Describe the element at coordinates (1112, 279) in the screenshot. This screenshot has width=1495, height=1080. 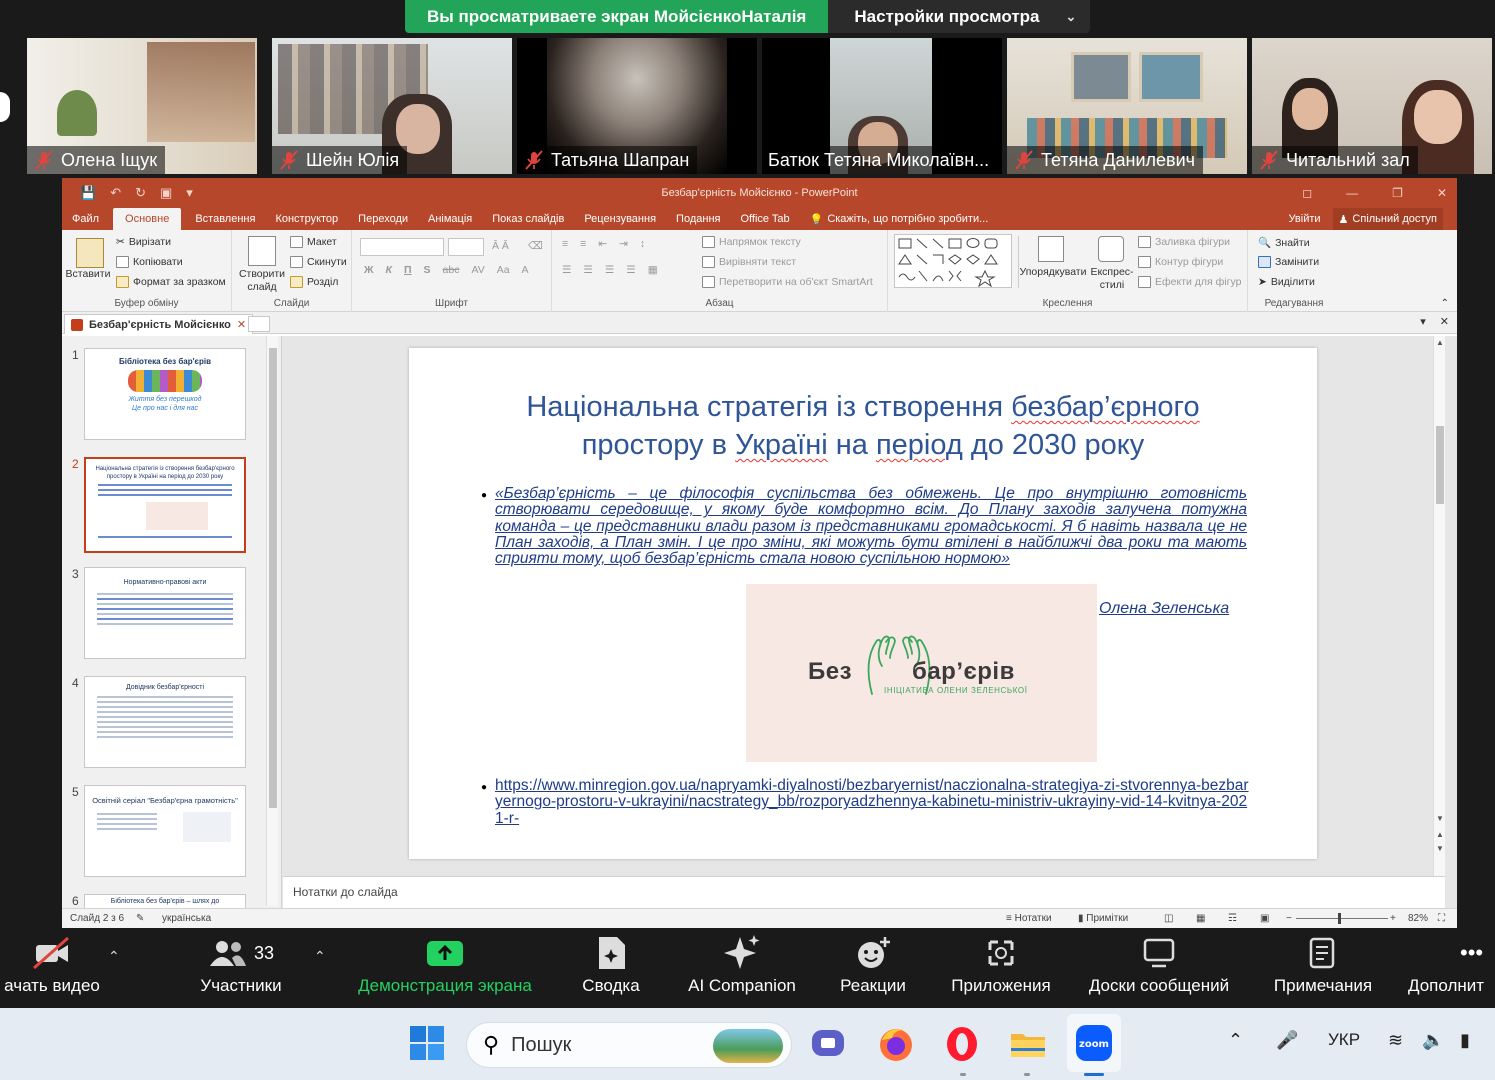
I see `quick-styles-button: Експрес-стилі` at that location.